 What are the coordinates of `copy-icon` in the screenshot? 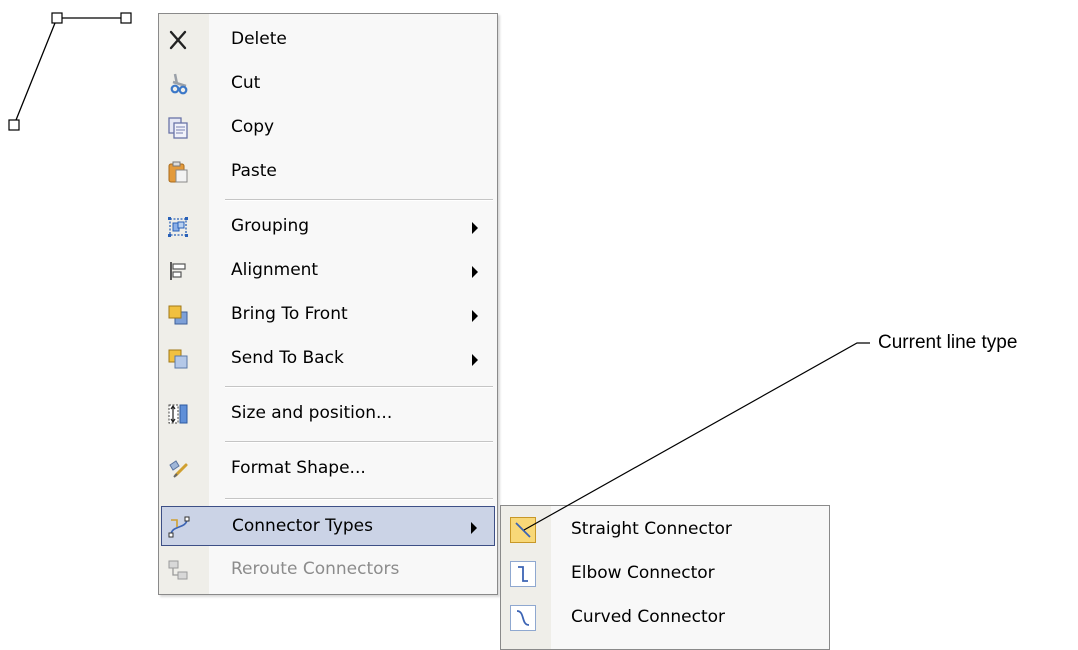 It's located at (178, 128).